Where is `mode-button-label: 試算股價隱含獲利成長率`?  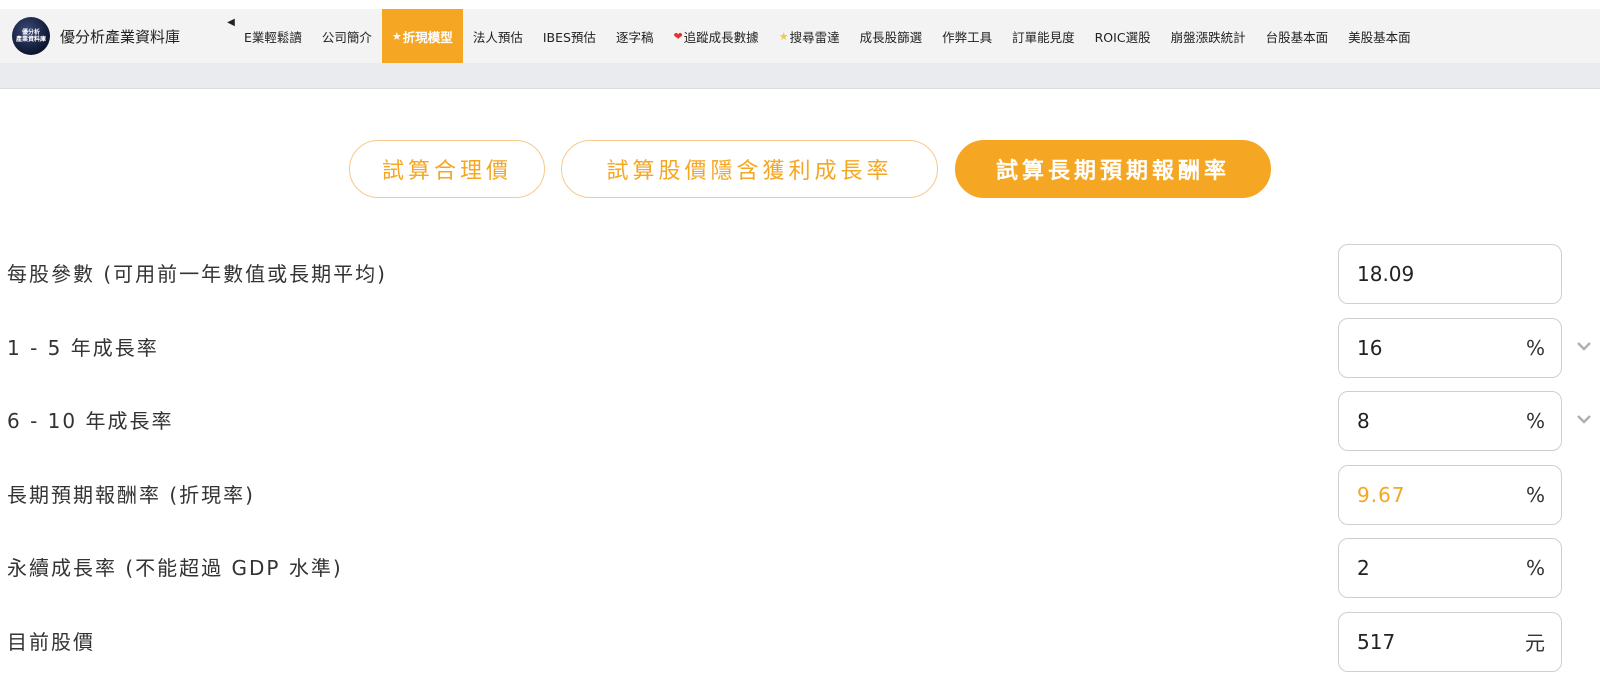 mode-button-label: 試算股價隱含獲利成長率 is located at coordinates (749, 171).